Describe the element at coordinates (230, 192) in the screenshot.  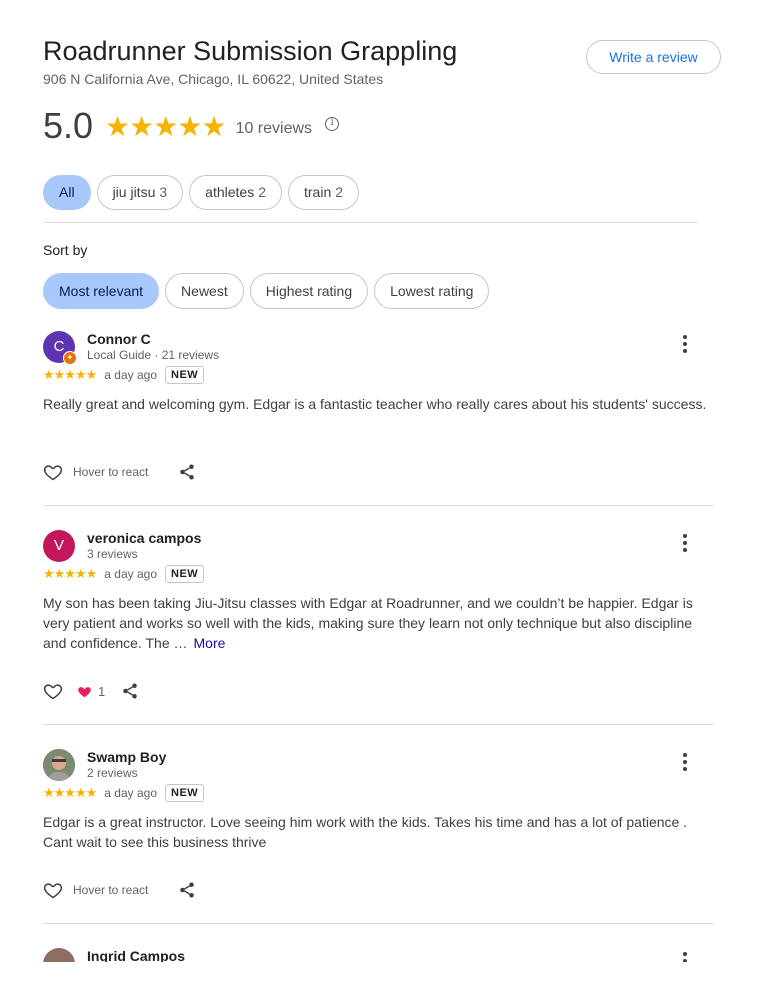
I see `chip-label: athletes` at that location.